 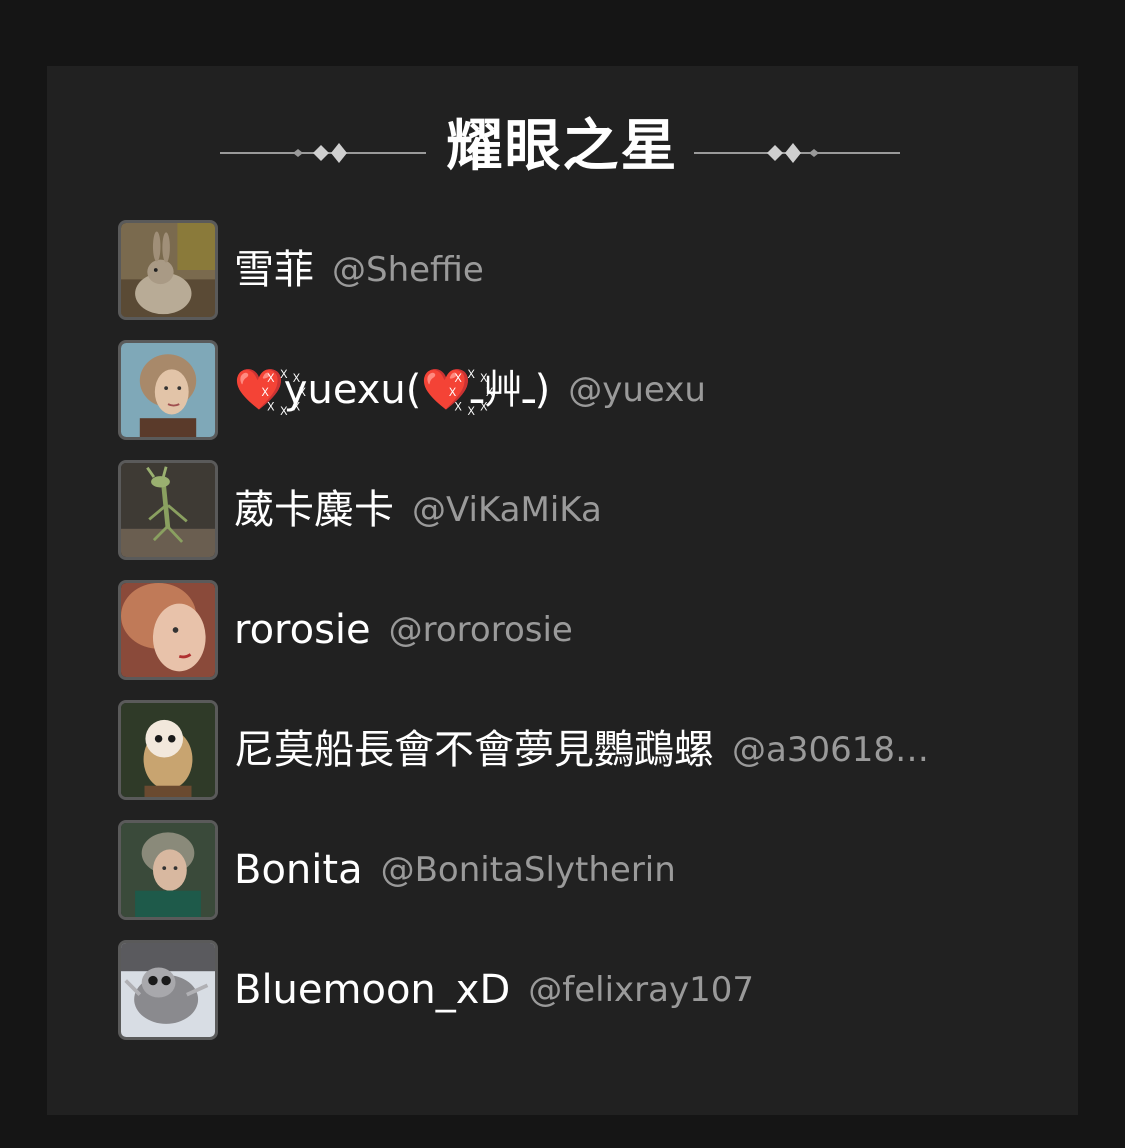 What do you see at coordinates (392, 390) in the screenshot?
I see `display-name: ❤️꙰yuexu(❤️꙰ـ艸ـ)` at bounding box center [392, 390].